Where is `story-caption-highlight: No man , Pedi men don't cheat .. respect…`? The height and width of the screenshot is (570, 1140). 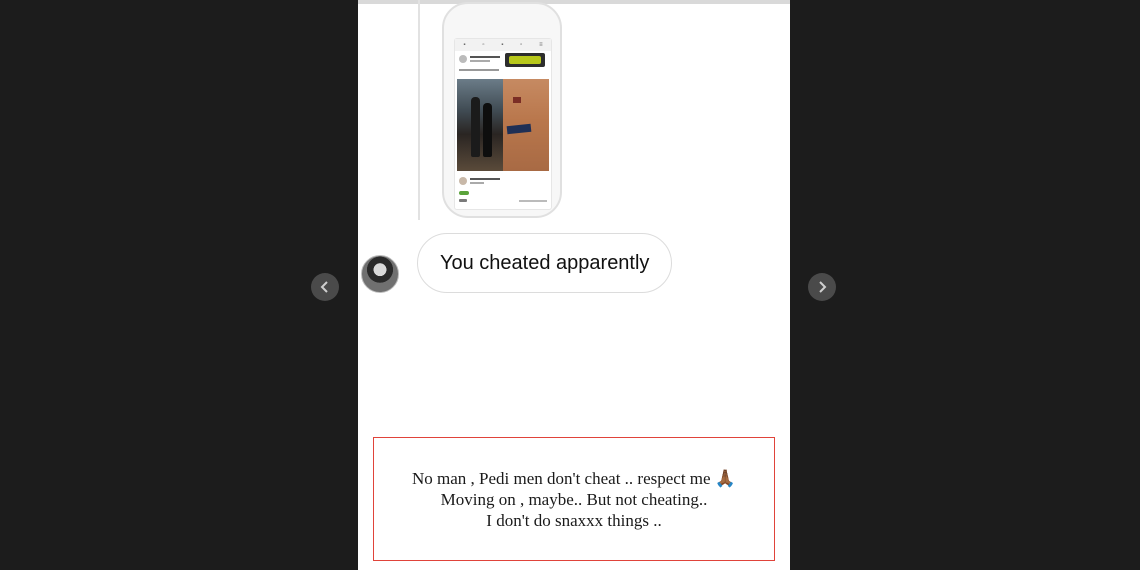 story-caption-highlight: No man , Pedi men don't cheat .. respect… is located at coordinates (574, 499).